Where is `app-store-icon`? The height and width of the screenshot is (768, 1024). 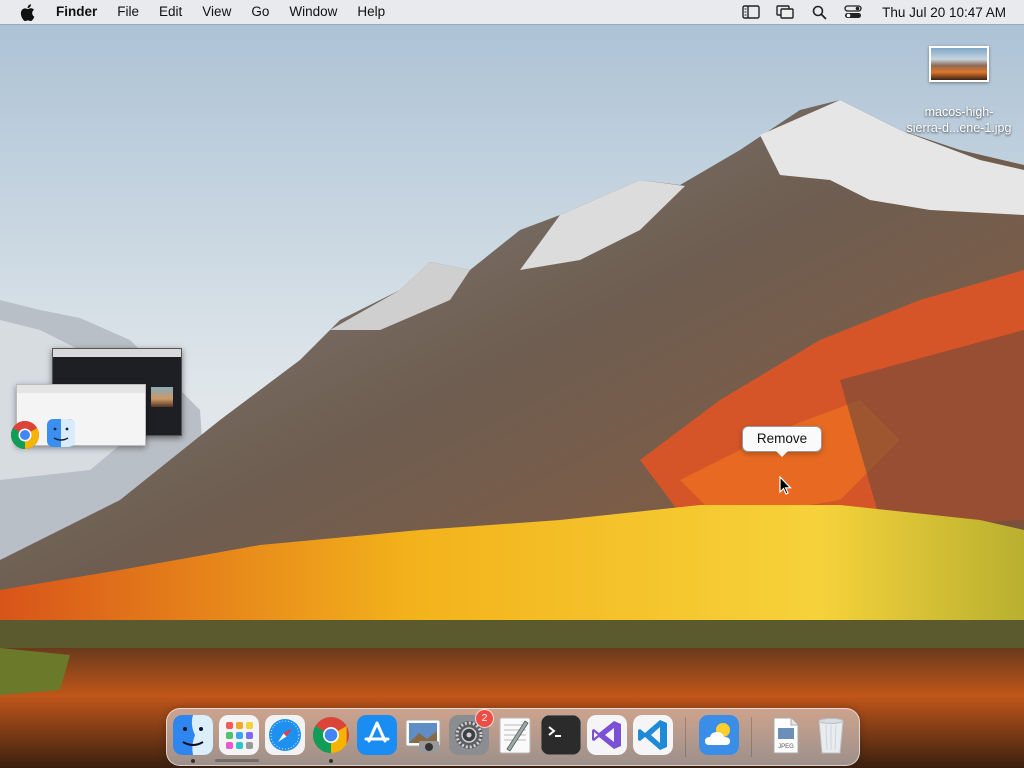 app-store-icon is located at coordinates (377, 735).